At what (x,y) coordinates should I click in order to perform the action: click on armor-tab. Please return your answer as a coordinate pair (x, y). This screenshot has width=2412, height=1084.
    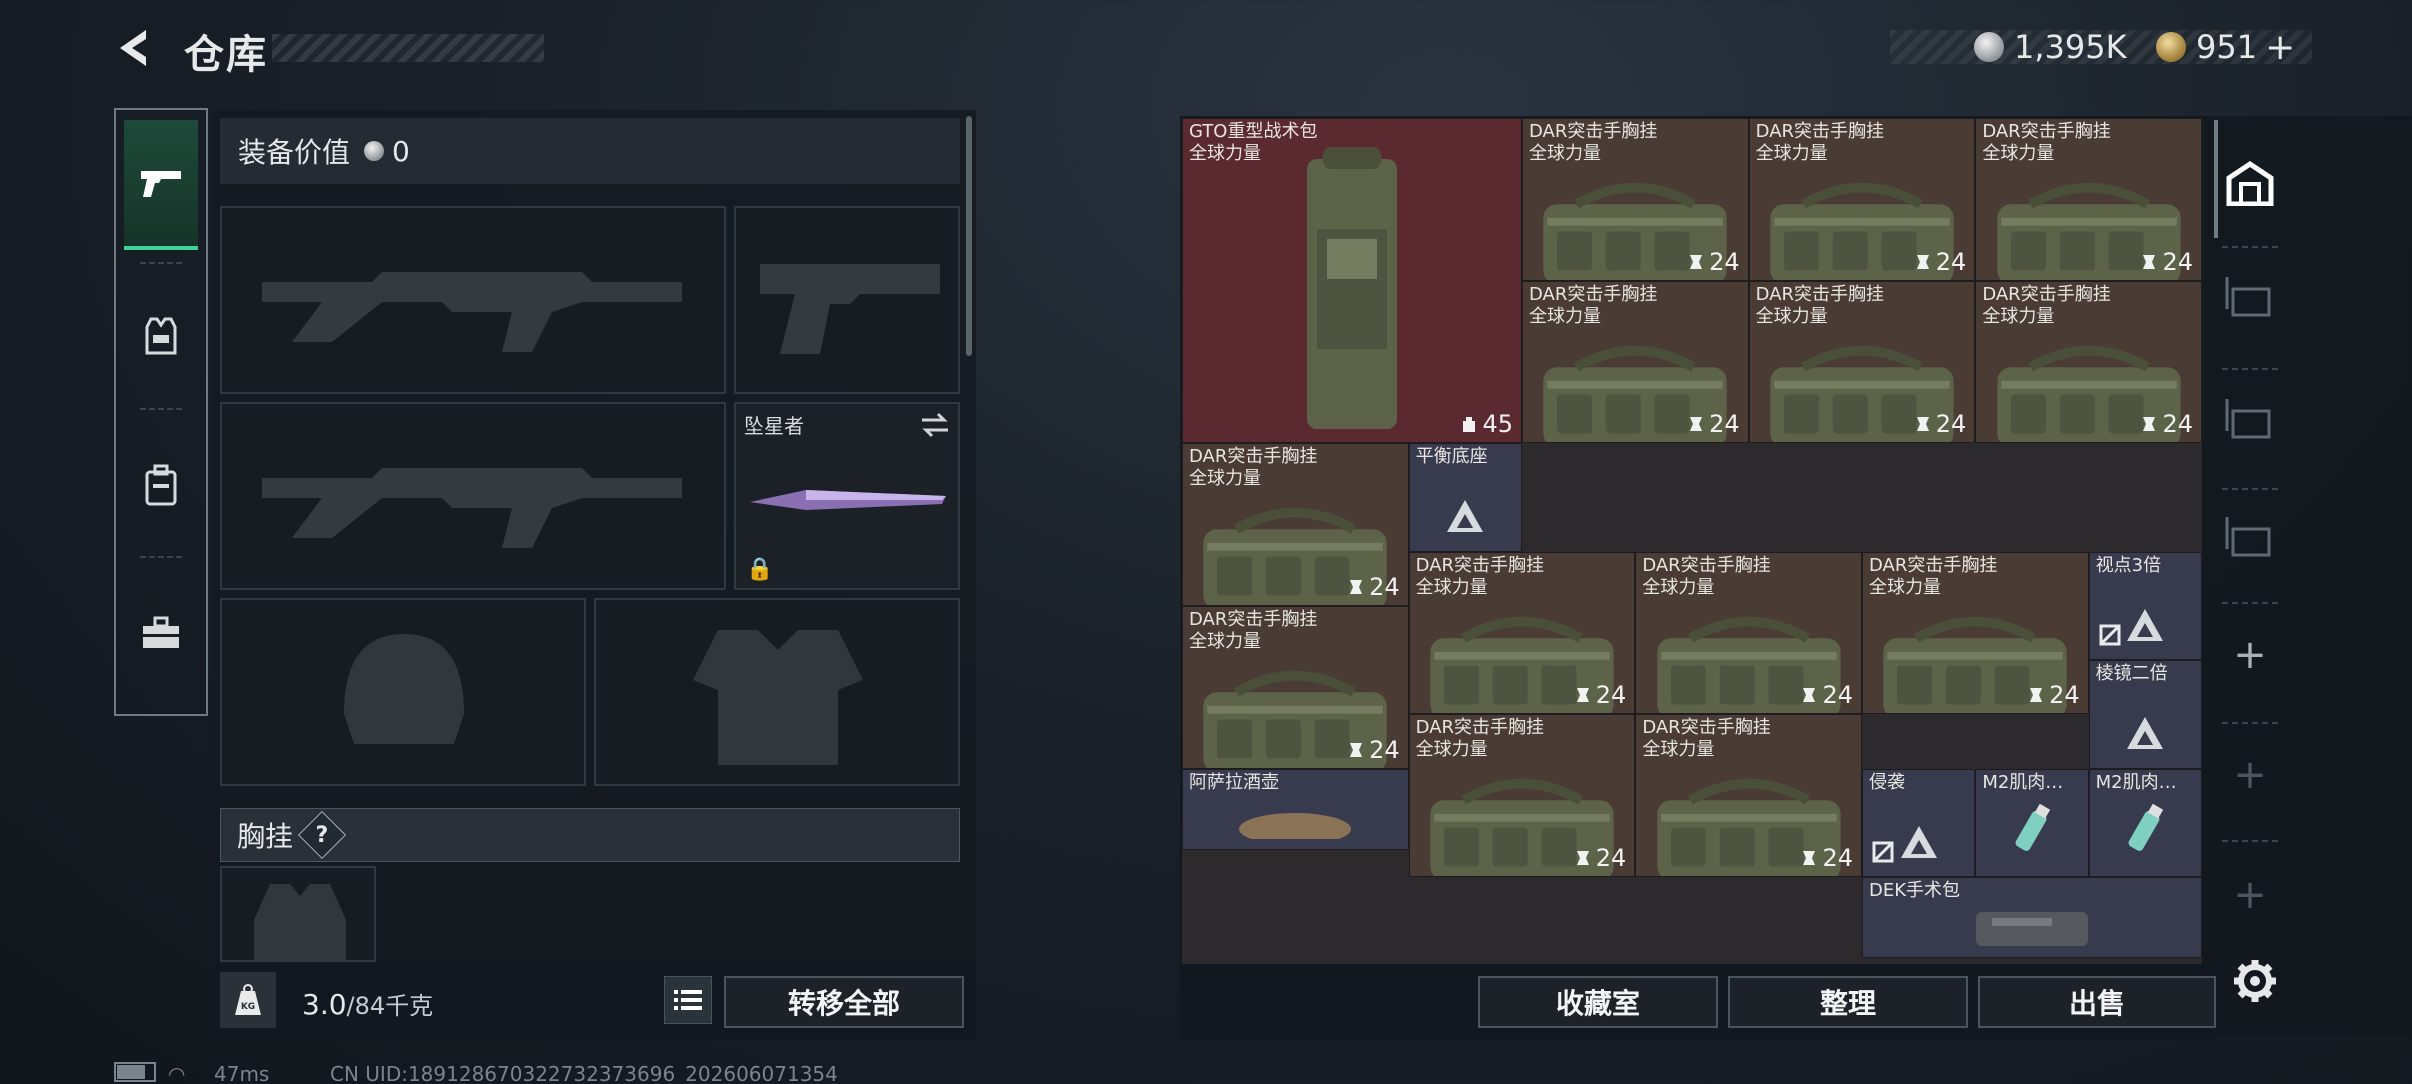
    Looking at the image, I should click on (161, 337).